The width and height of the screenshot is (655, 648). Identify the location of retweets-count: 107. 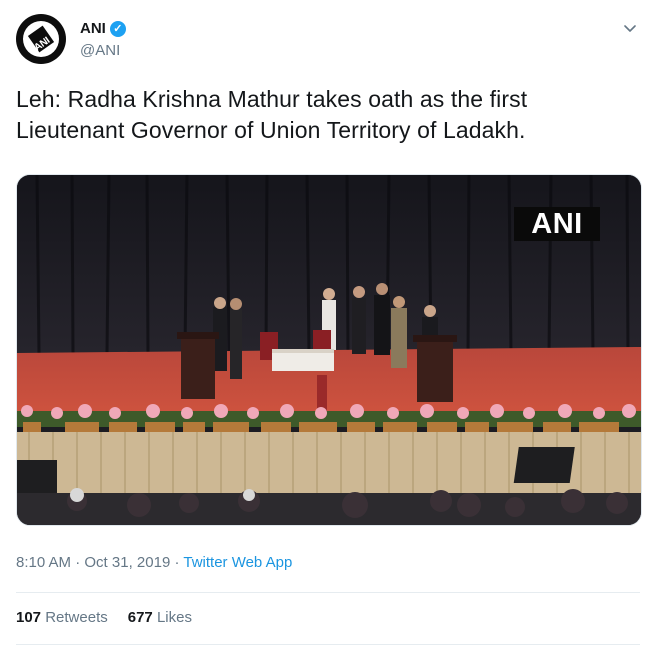
(29, 617).